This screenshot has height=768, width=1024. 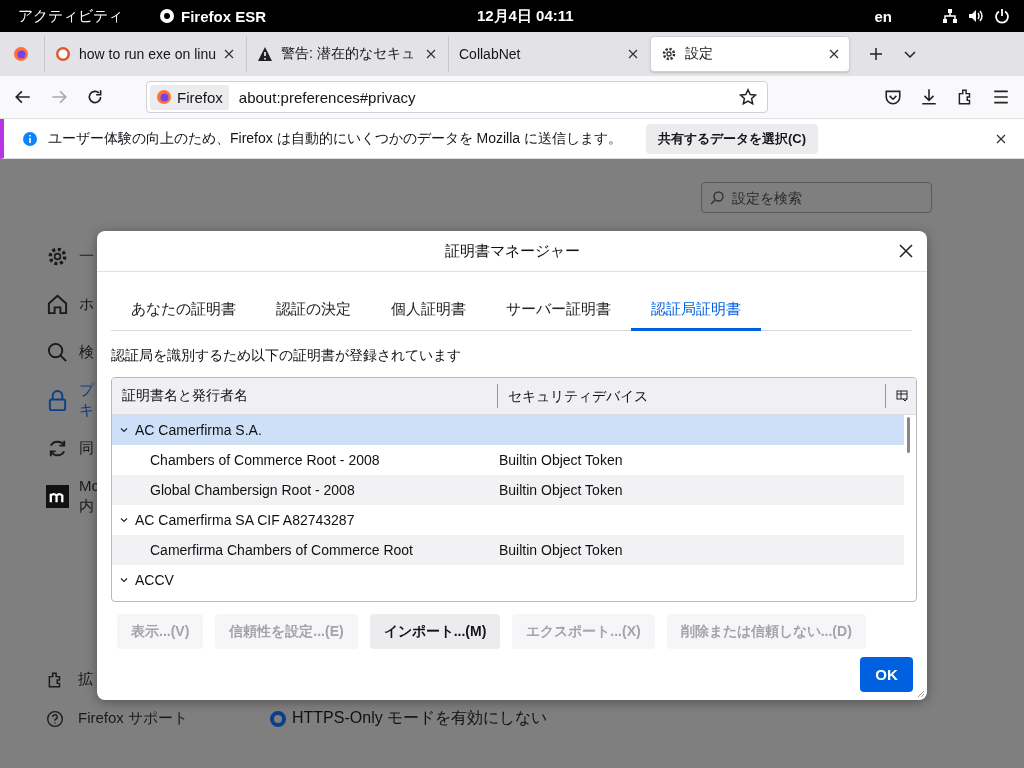 What do you see at coordinates (86, 304) in the screenshot?
I see `sidebar-label: ホ` at bounding box center [86, 304].